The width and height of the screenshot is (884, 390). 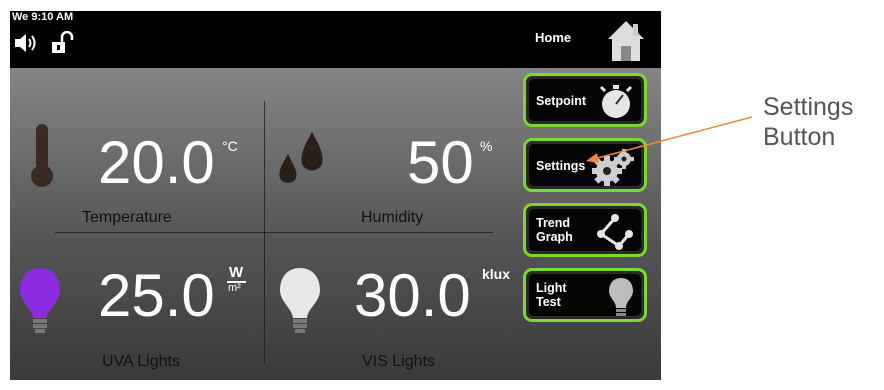 I want to click on annotation-line2: Button, so click(x=799, y=137).